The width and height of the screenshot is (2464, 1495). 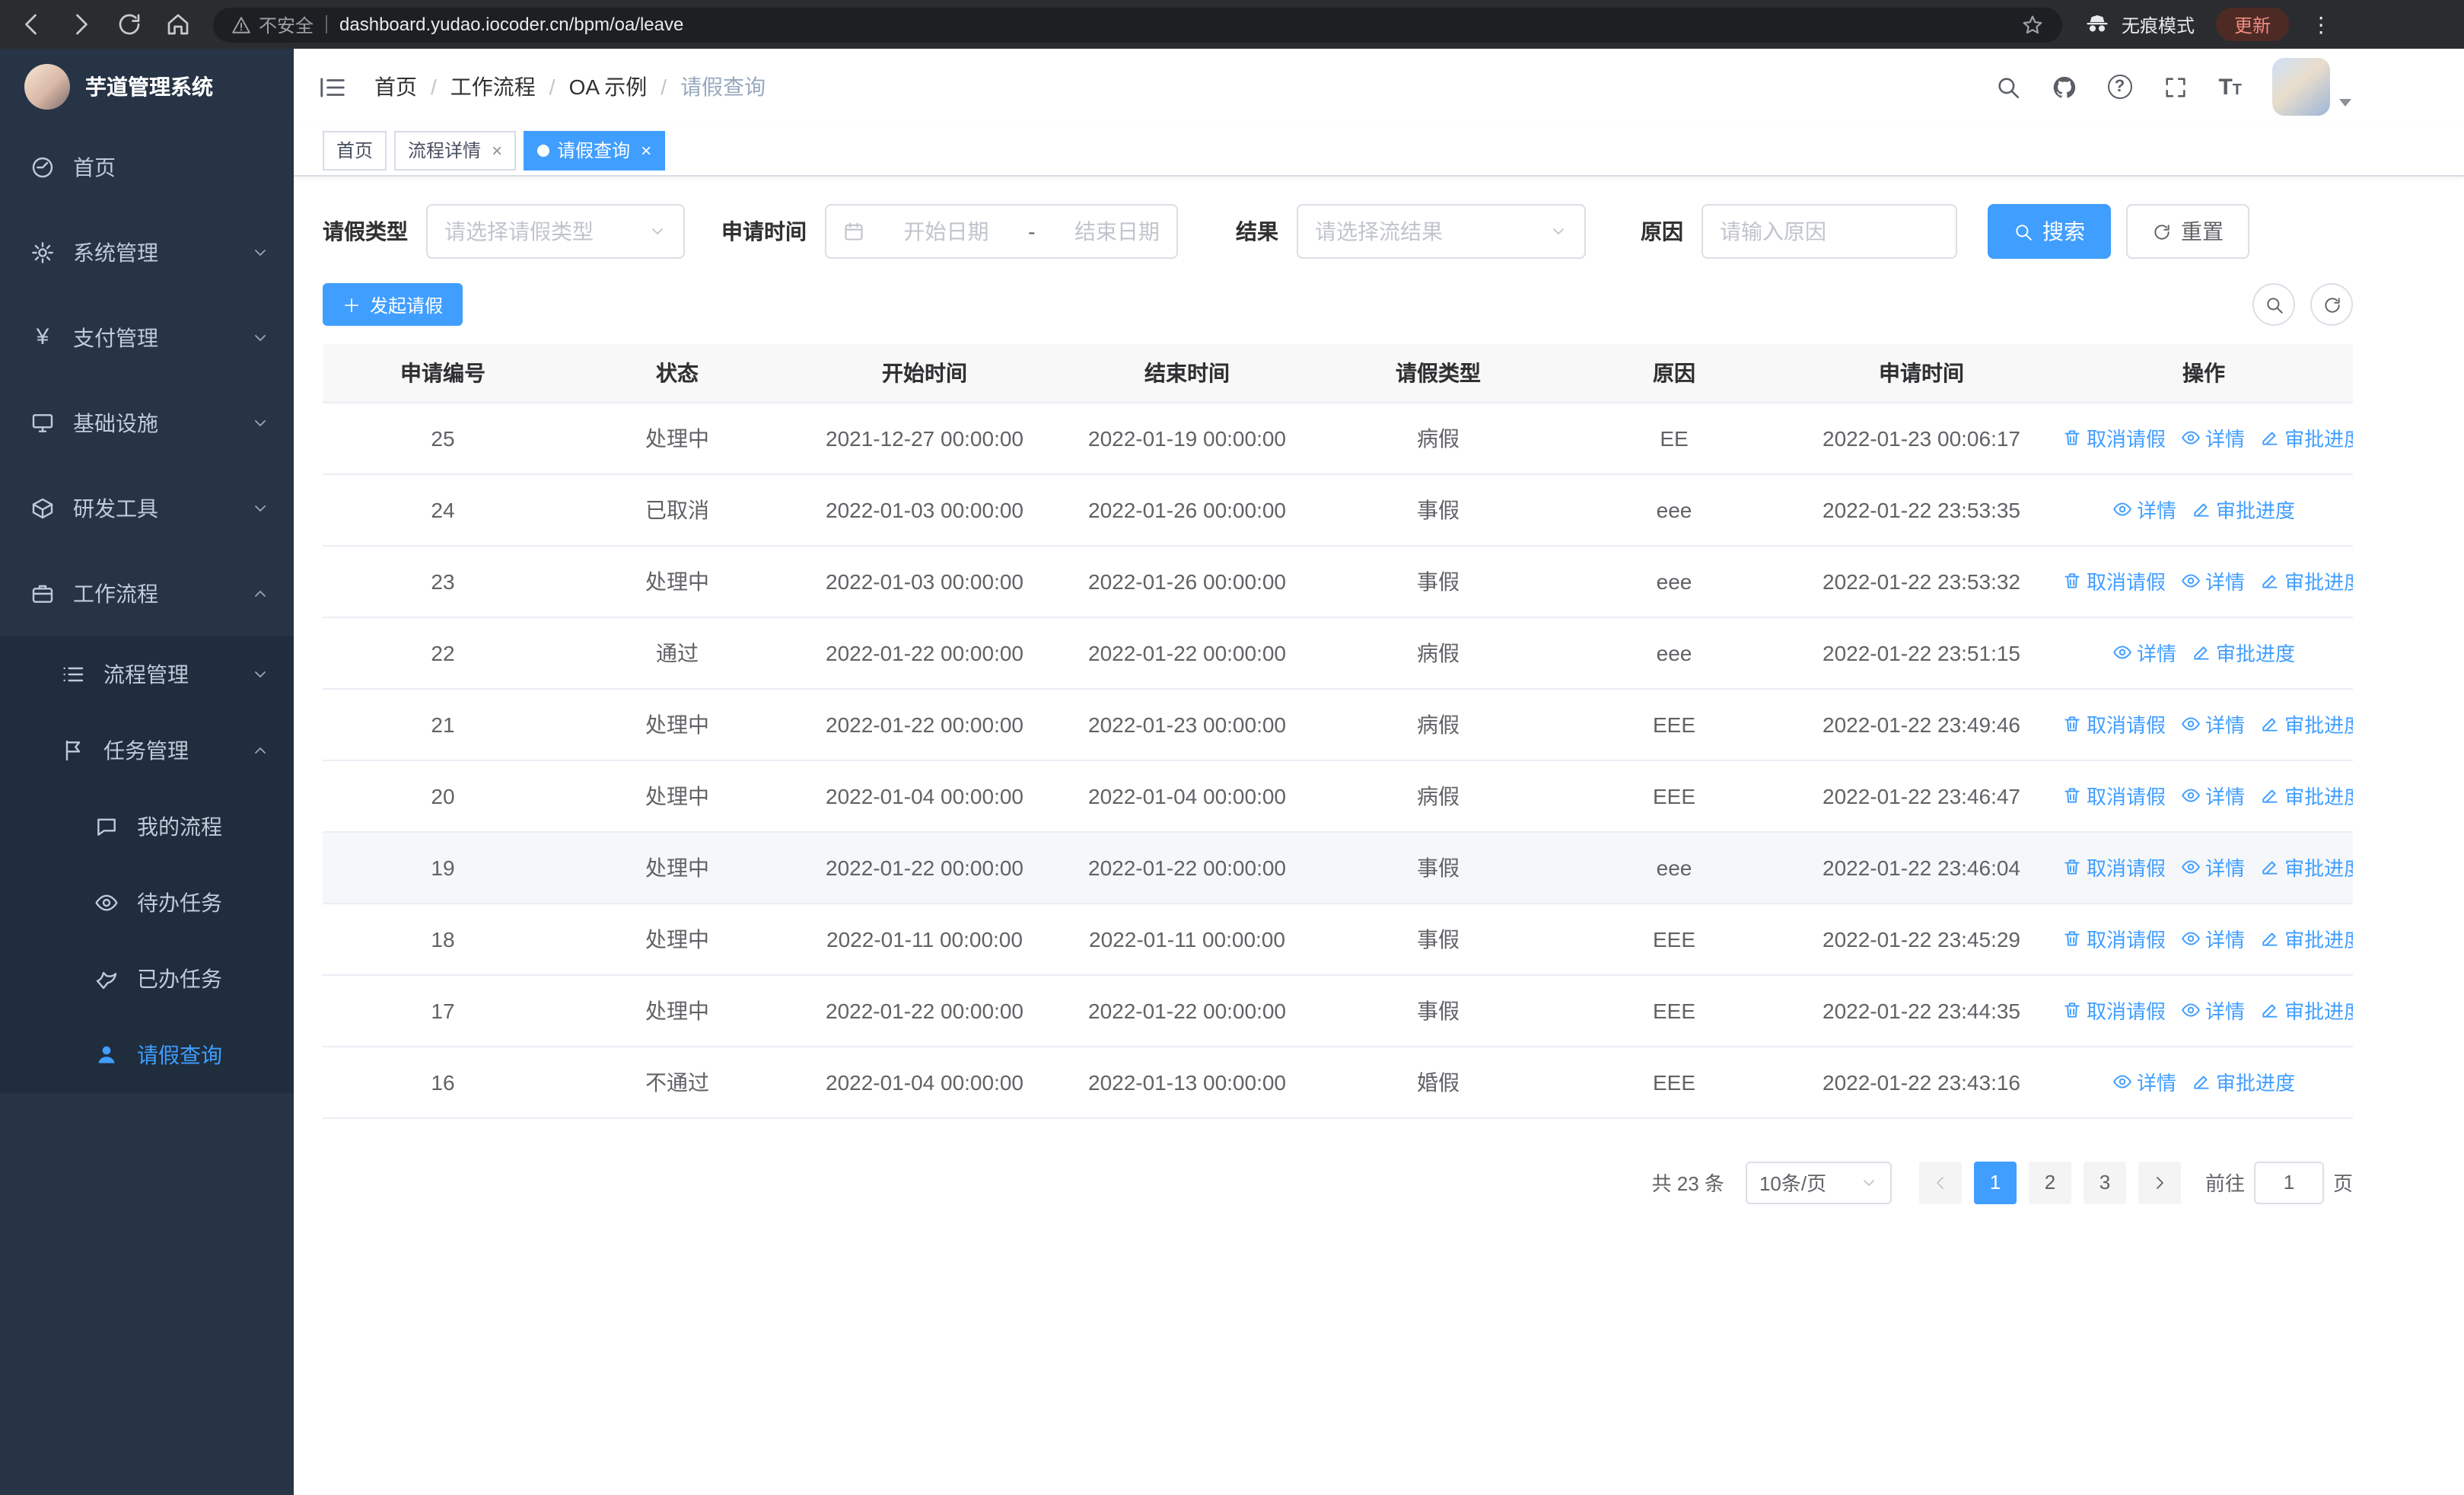 What do you see at coordinates (393, 305) in the screenshot?
I see `create-leave-button: ＋ 发起请假` at bounding box center [393, 305].